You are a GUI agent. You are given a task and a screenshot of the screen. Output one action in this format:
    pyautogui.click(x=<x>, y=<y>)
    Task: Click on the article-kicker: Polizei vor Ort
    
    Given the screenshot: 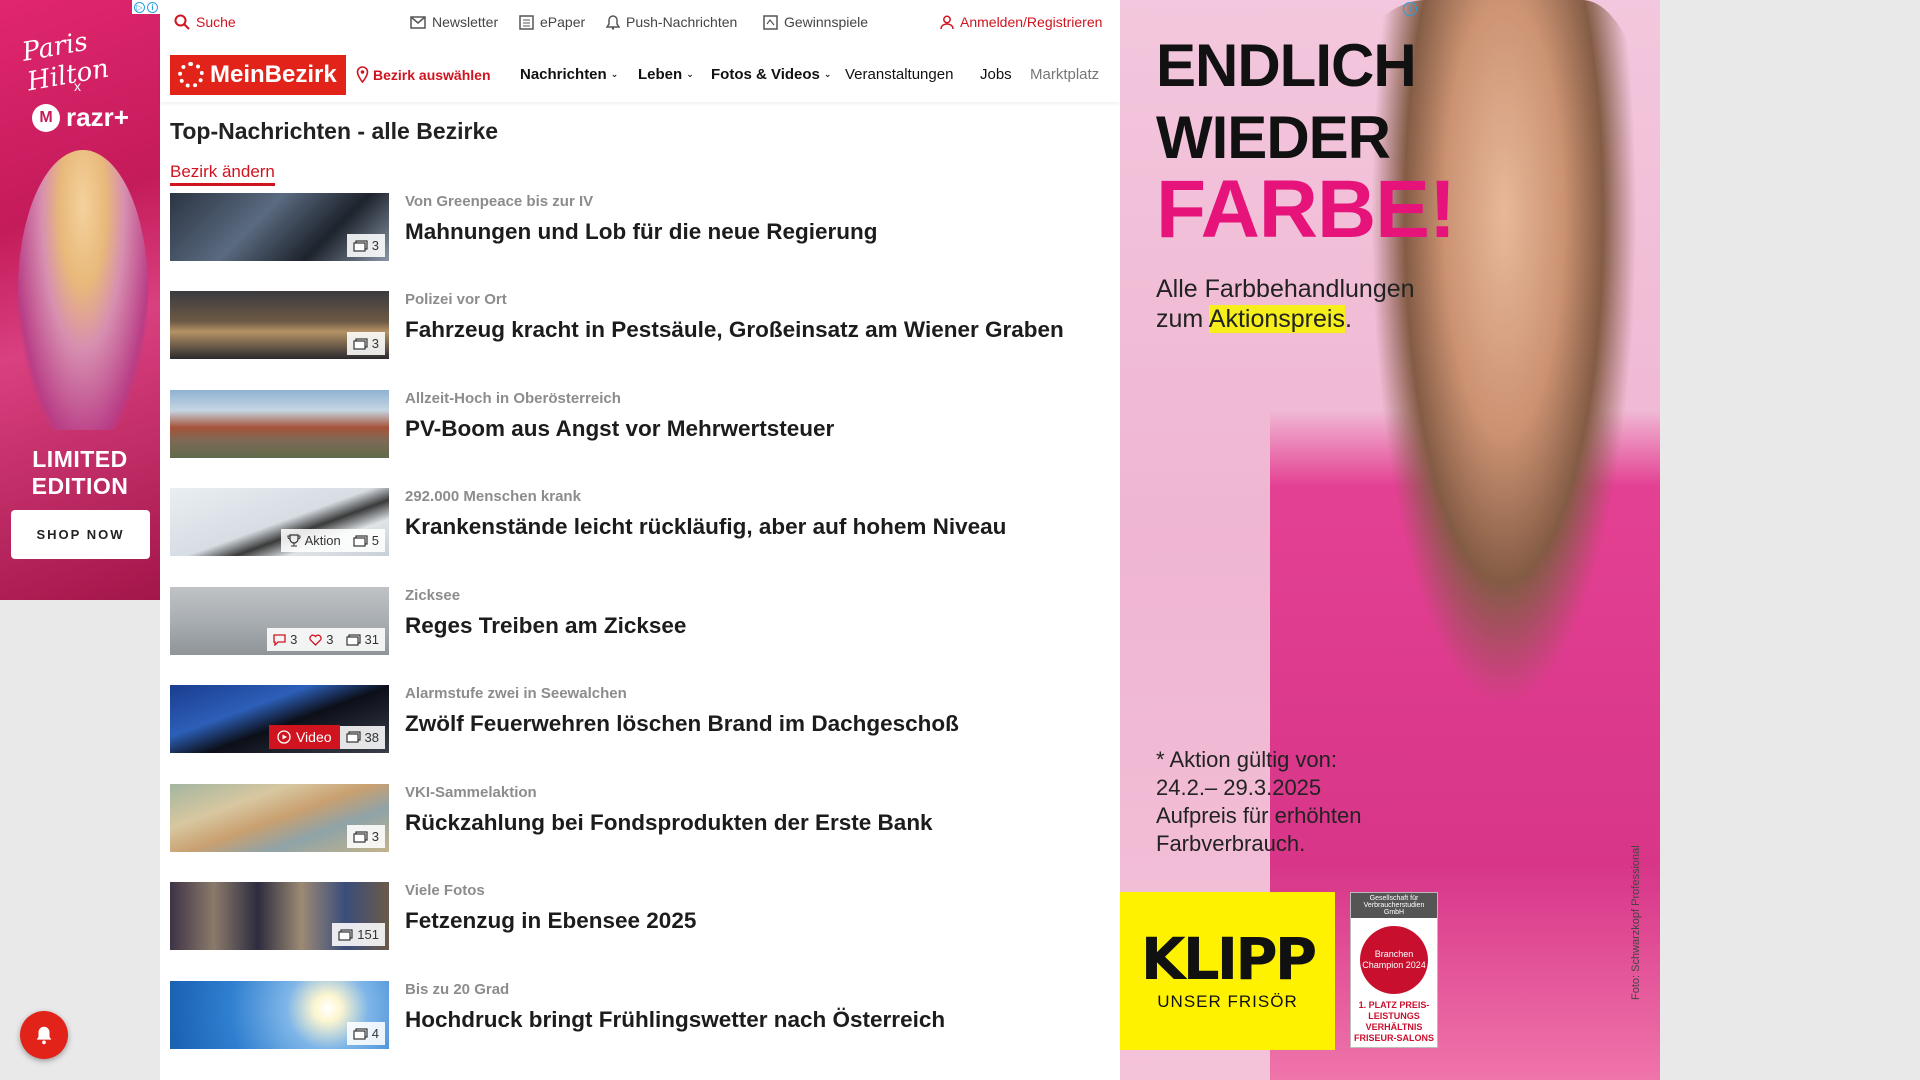 What is the action you would take?
    pyautogui.click(x=456, y=299)
    